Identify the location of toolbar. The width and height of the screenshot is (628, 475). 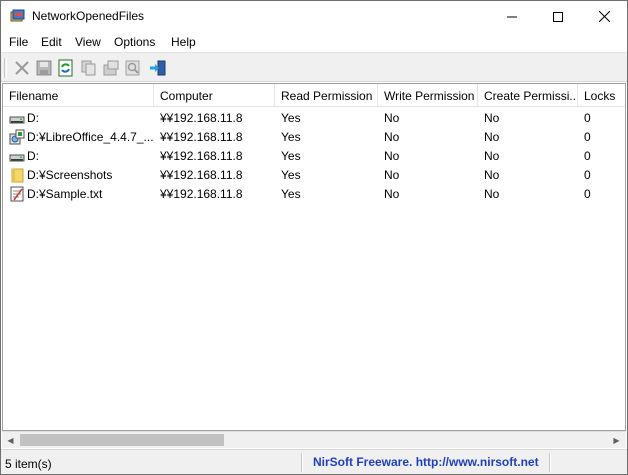
(314, 67).